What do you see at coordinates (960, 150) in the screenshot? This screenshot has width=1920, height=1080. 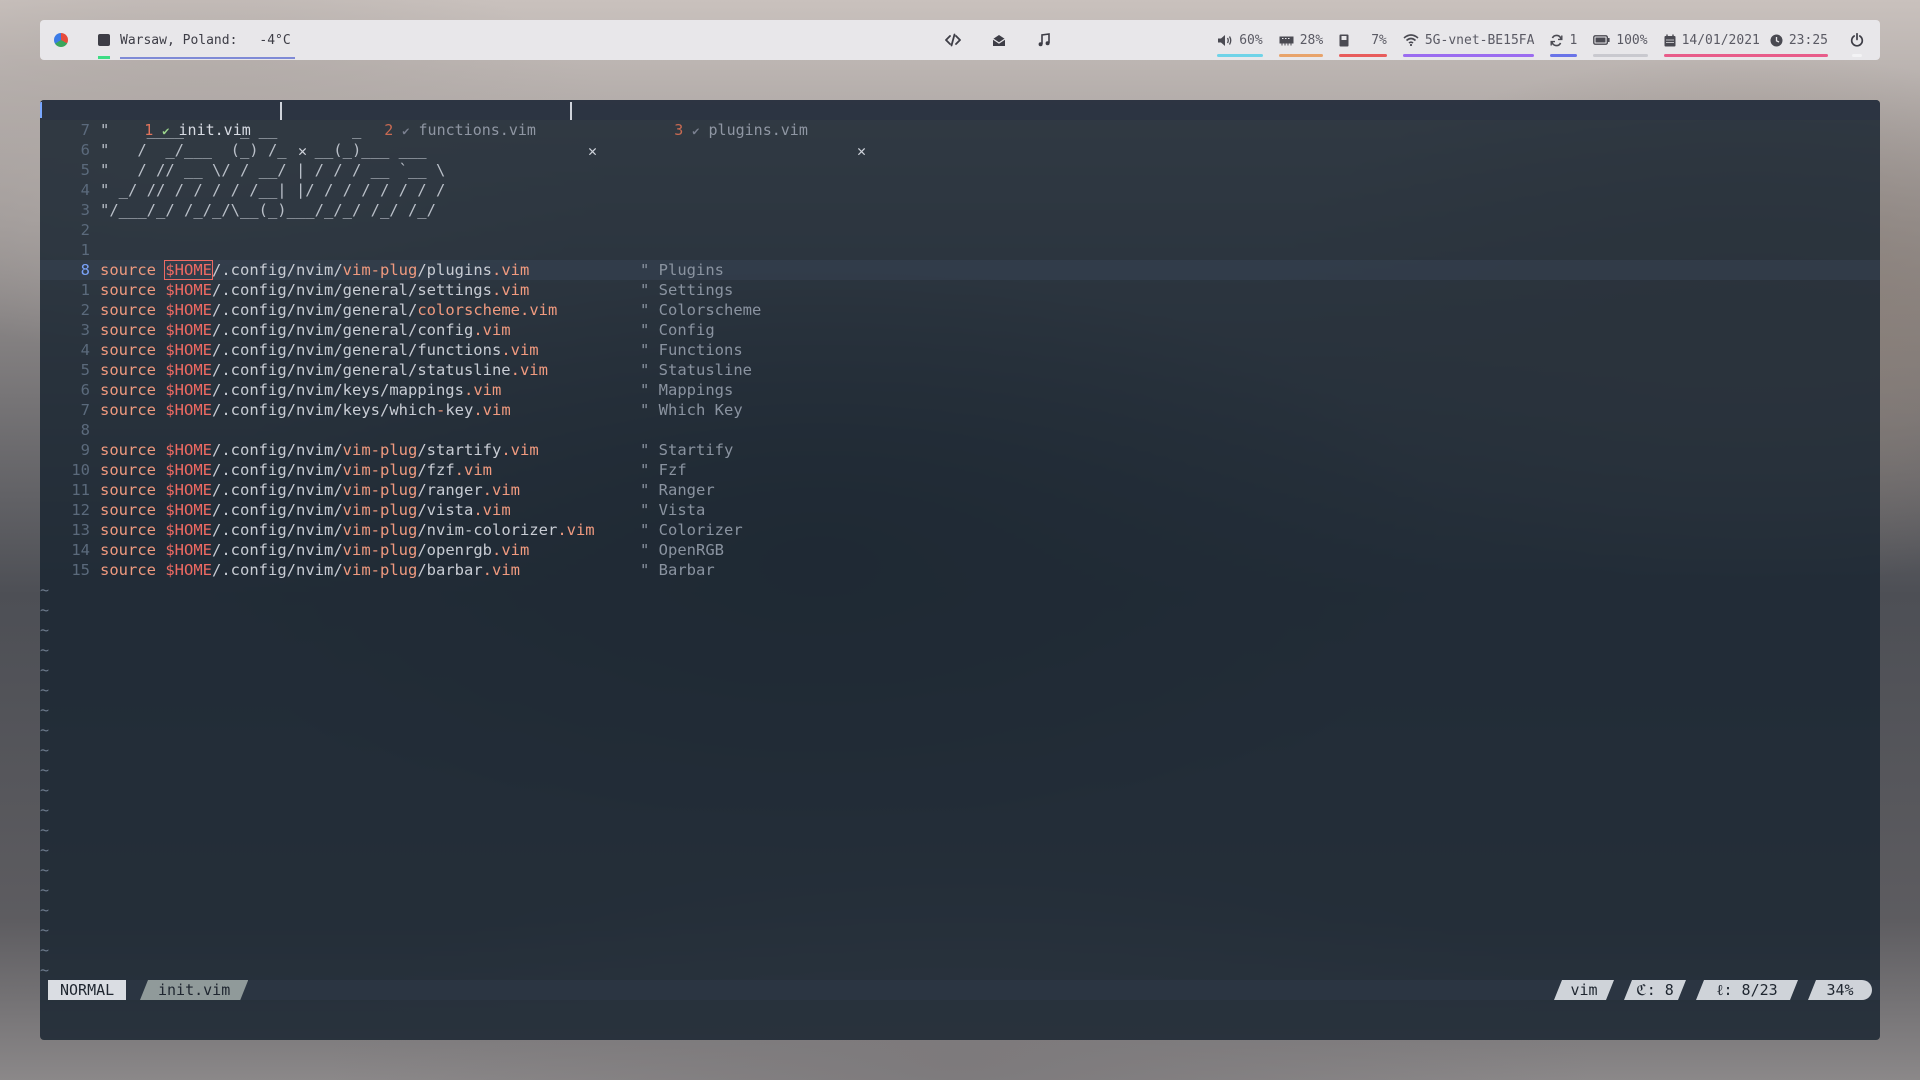 I see `code-line: 6 " / _/___ (_) /_ __(_)___ ___` at bounding box center [960, 150].